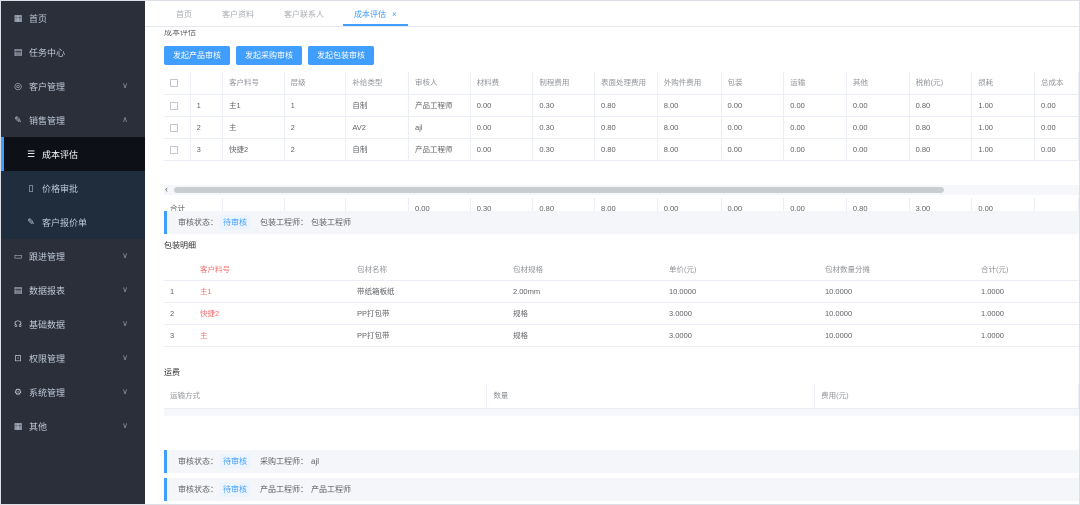 This screenshot has width=1080, height=505. Describe the element at coordinates (31, 221) in the screenshot. I see `wrench-icon: ✎` at that location.